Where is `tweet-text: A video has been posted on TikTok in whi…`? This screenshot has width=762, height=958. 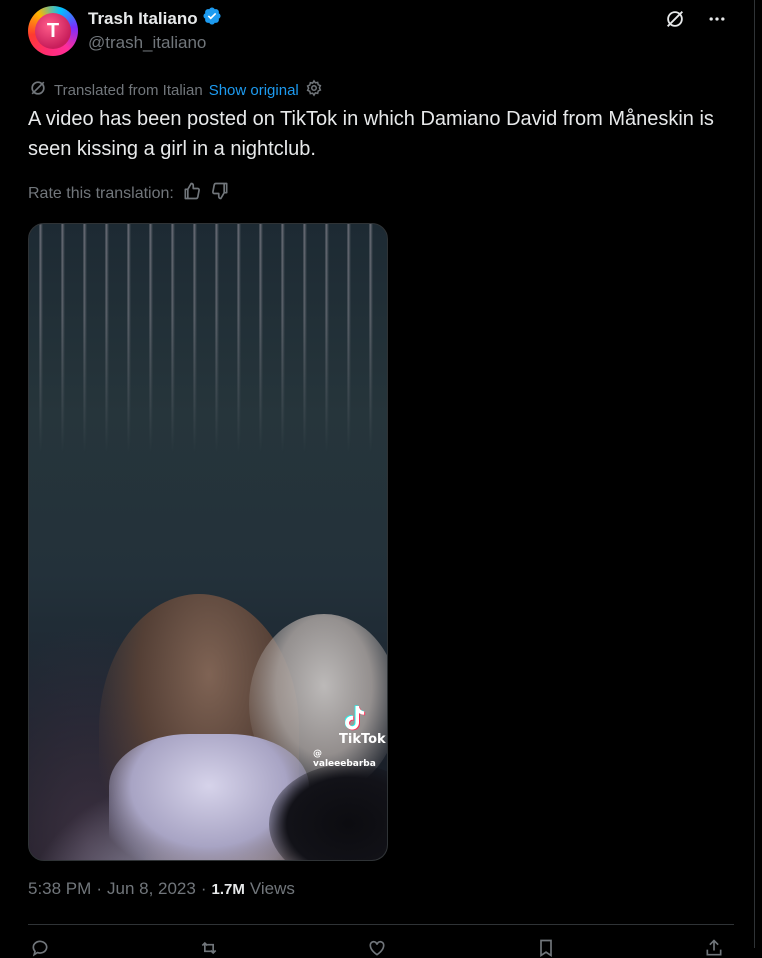
tweet-text: A video has been posted on TikTok in whi… is located at coordinates (371, 134).